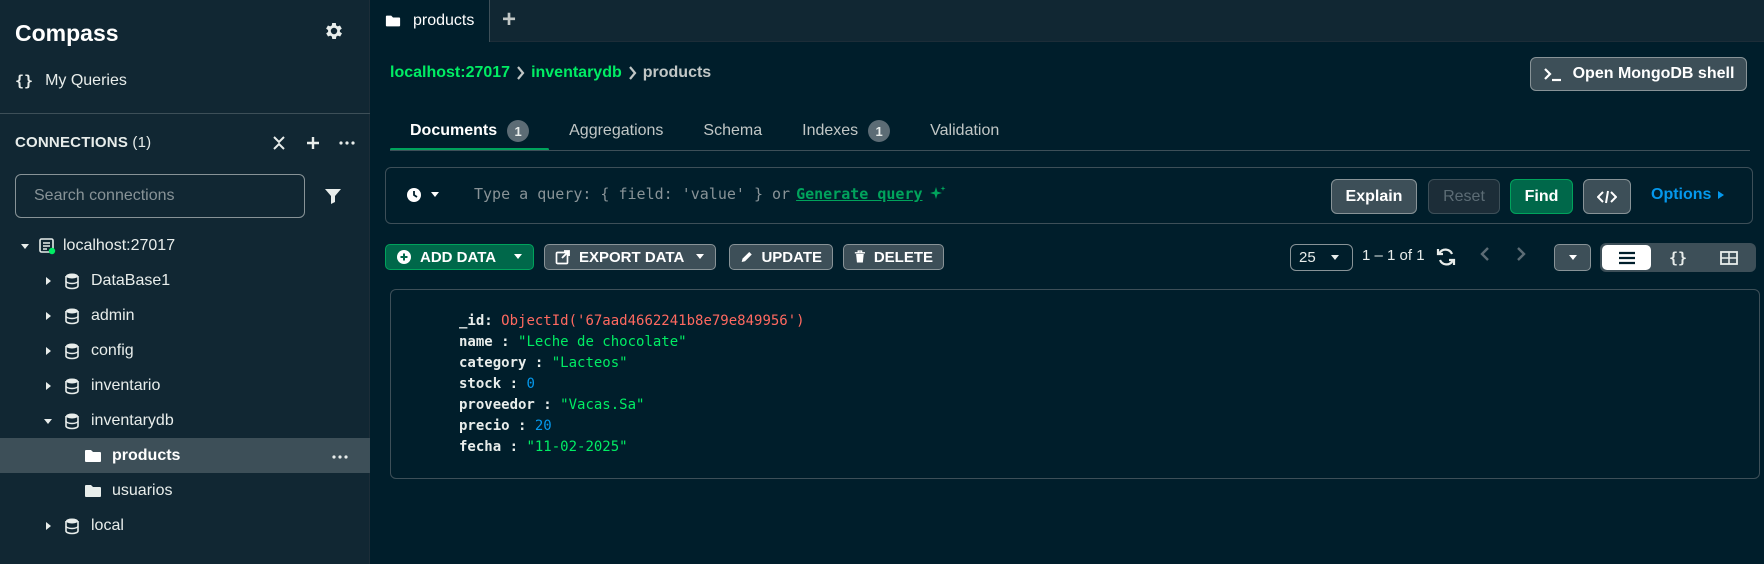 This screenshot has height=564, width=1764. I want to click on doc-field-proveedor: proveedor : "Vacas.Sa", so click(552, 405).